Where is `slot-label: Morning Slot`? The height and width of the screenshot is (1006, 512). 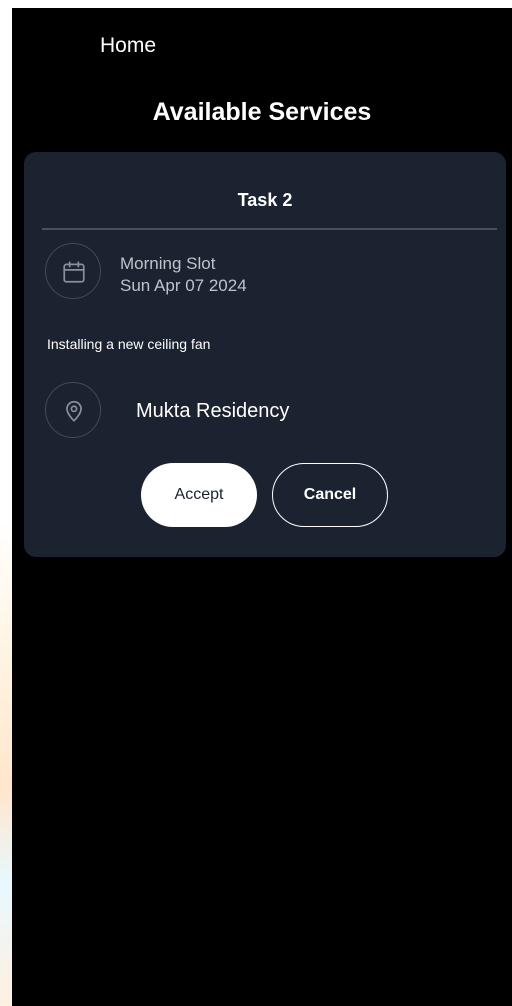
slot-label: Morning Slot is located at coordinates (168, 263).